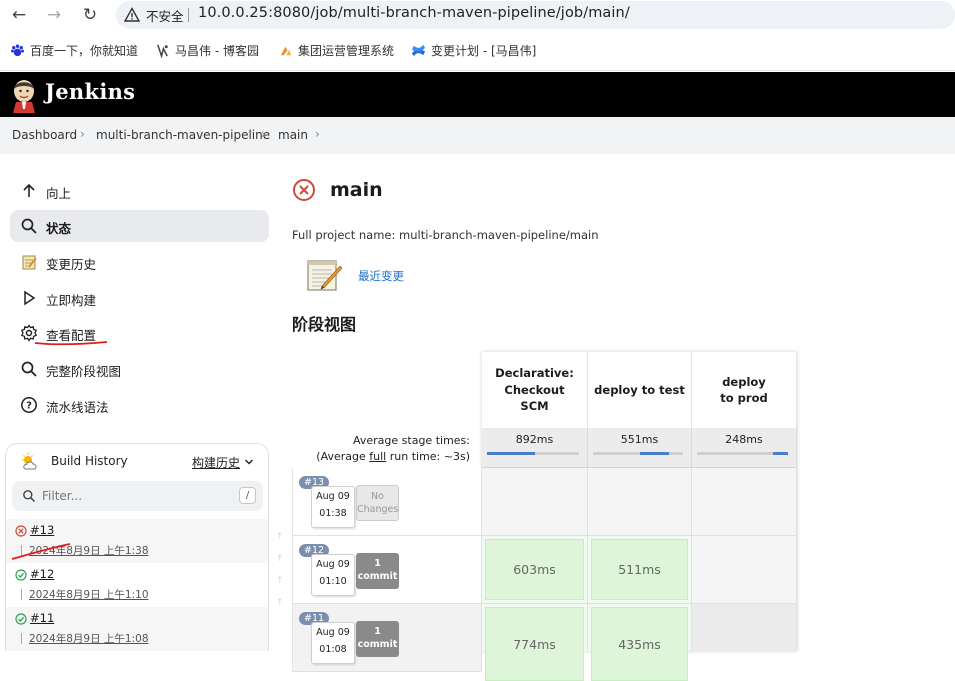 The width and height of the screenshot is (955, 681). Describe the element at coordinates (325, 275) in the screenshot. I see `notepad-icon` at that location.